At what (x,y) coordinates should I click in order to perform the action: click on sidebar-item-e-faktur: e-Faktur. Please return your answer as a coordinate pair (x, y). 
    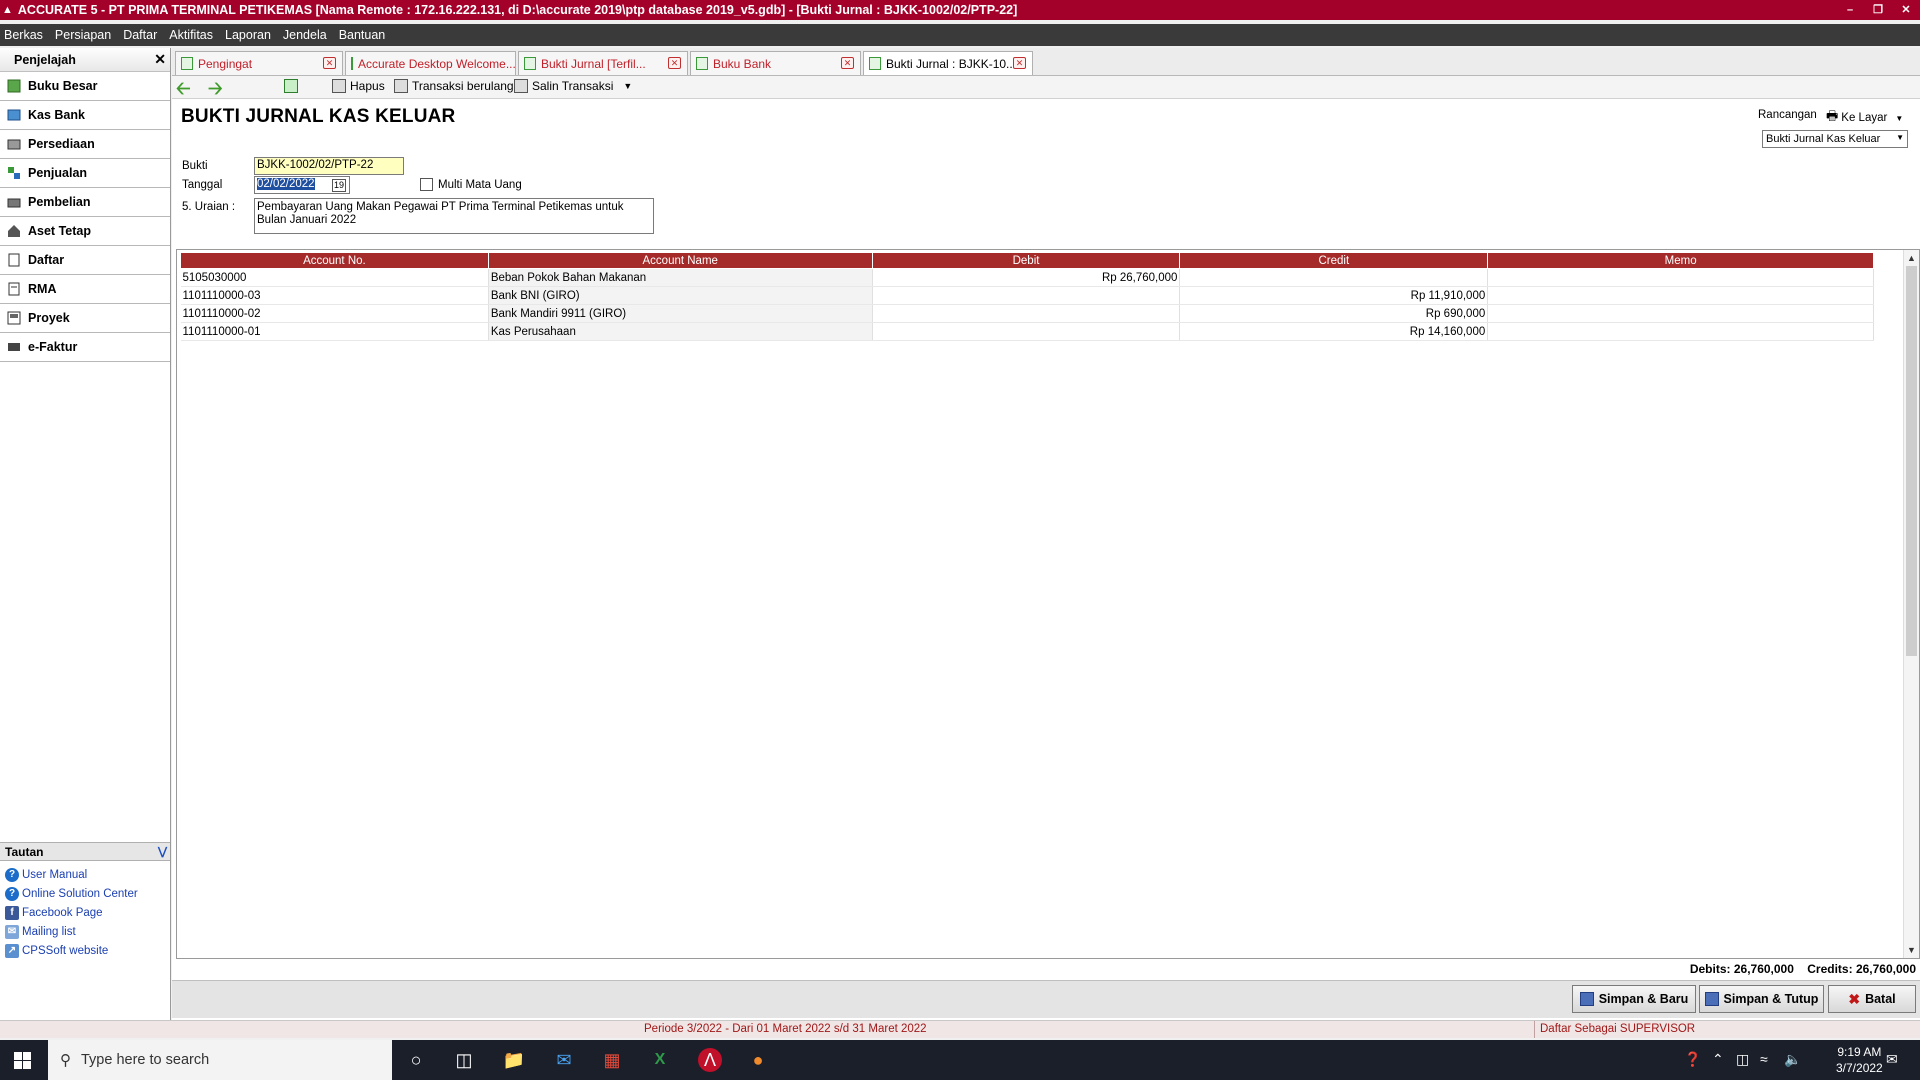
    Looking at the image, I should click on (85, 347).